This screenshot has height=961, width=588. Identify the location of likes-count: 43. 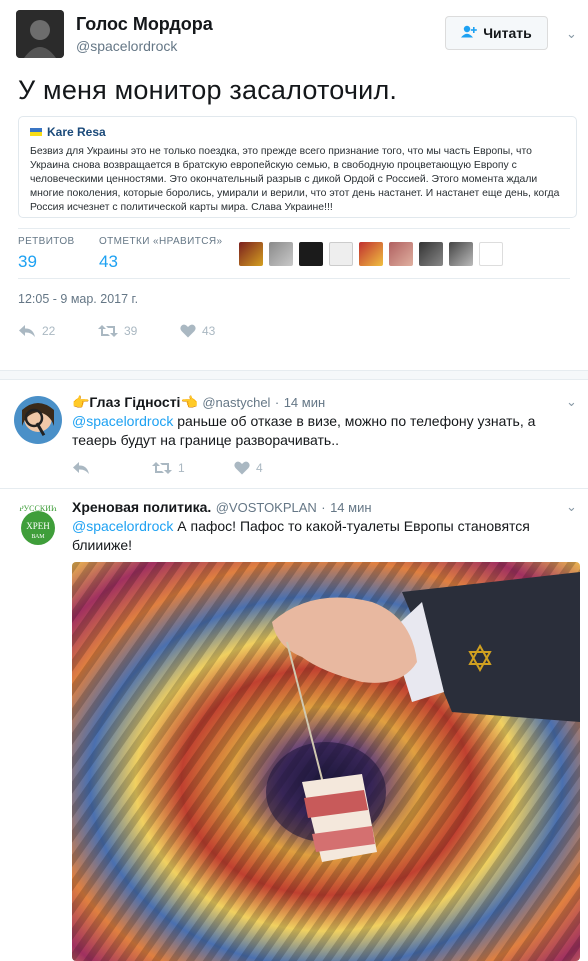
(108, 261).